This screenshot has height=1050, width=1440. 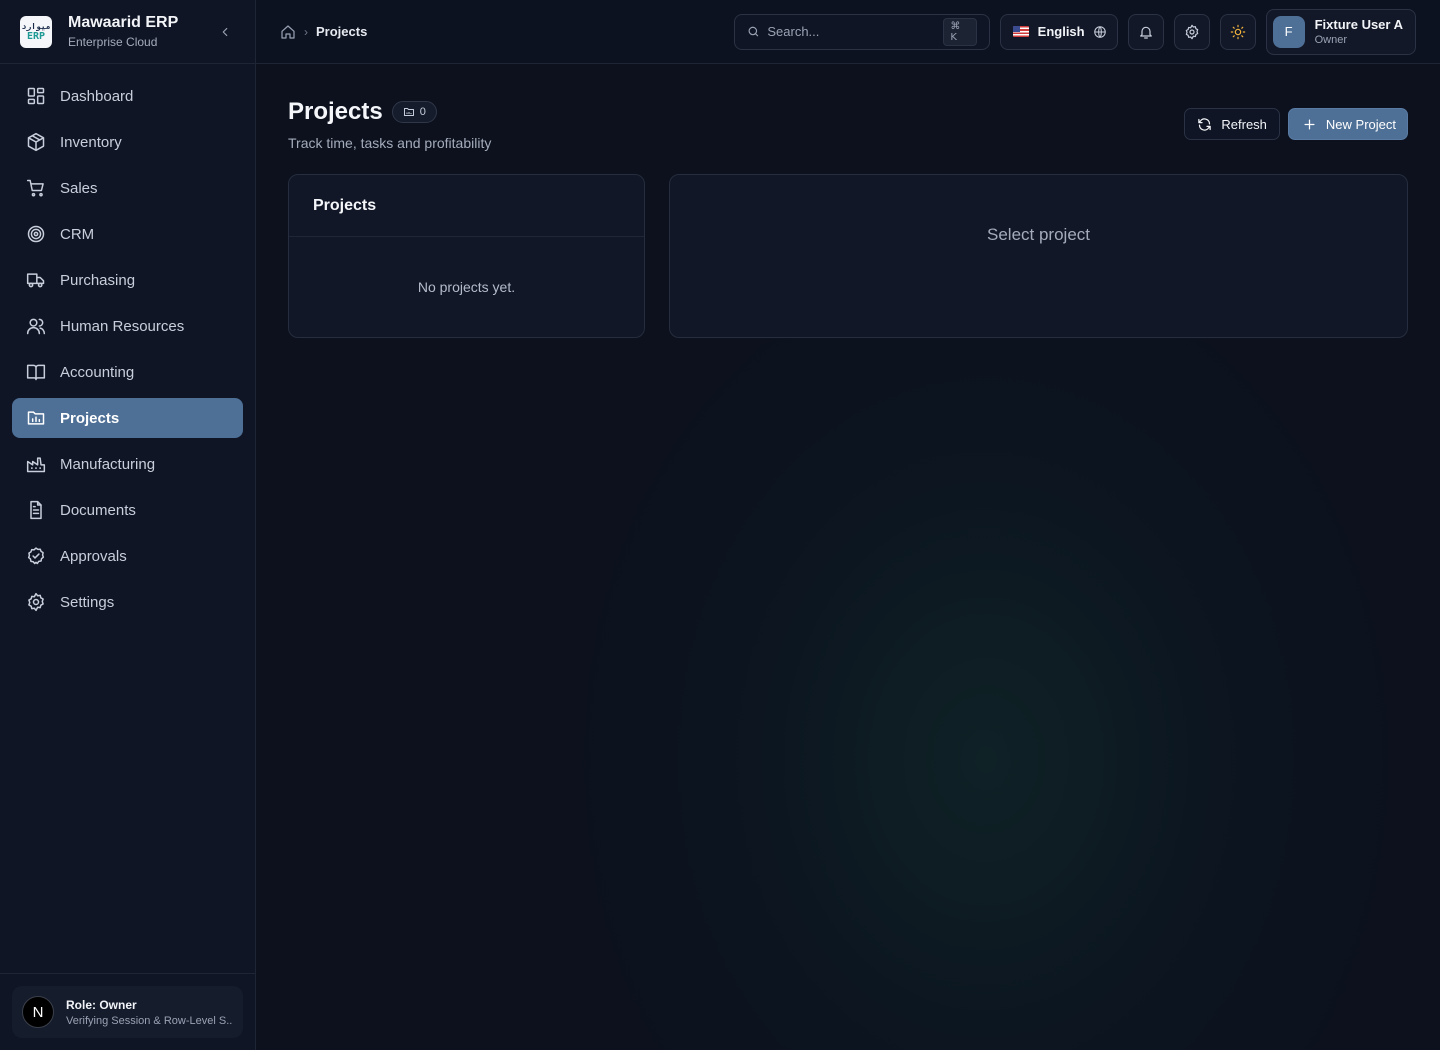 What do you see at coordinates (127, 188) in the screenshot?
I see `sidebar-item-sales: Sales` at bounding box center [127, 188].